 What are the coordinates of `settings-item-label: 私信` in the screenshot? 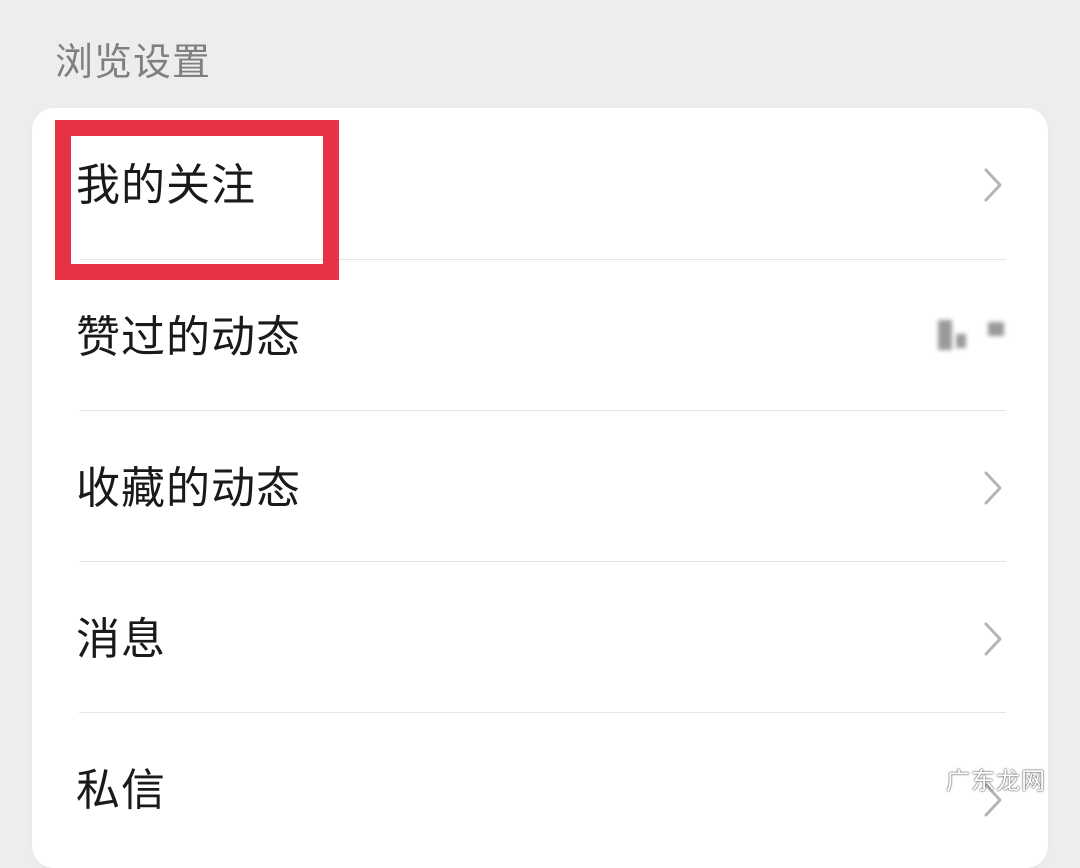 It's located at (121, 790).